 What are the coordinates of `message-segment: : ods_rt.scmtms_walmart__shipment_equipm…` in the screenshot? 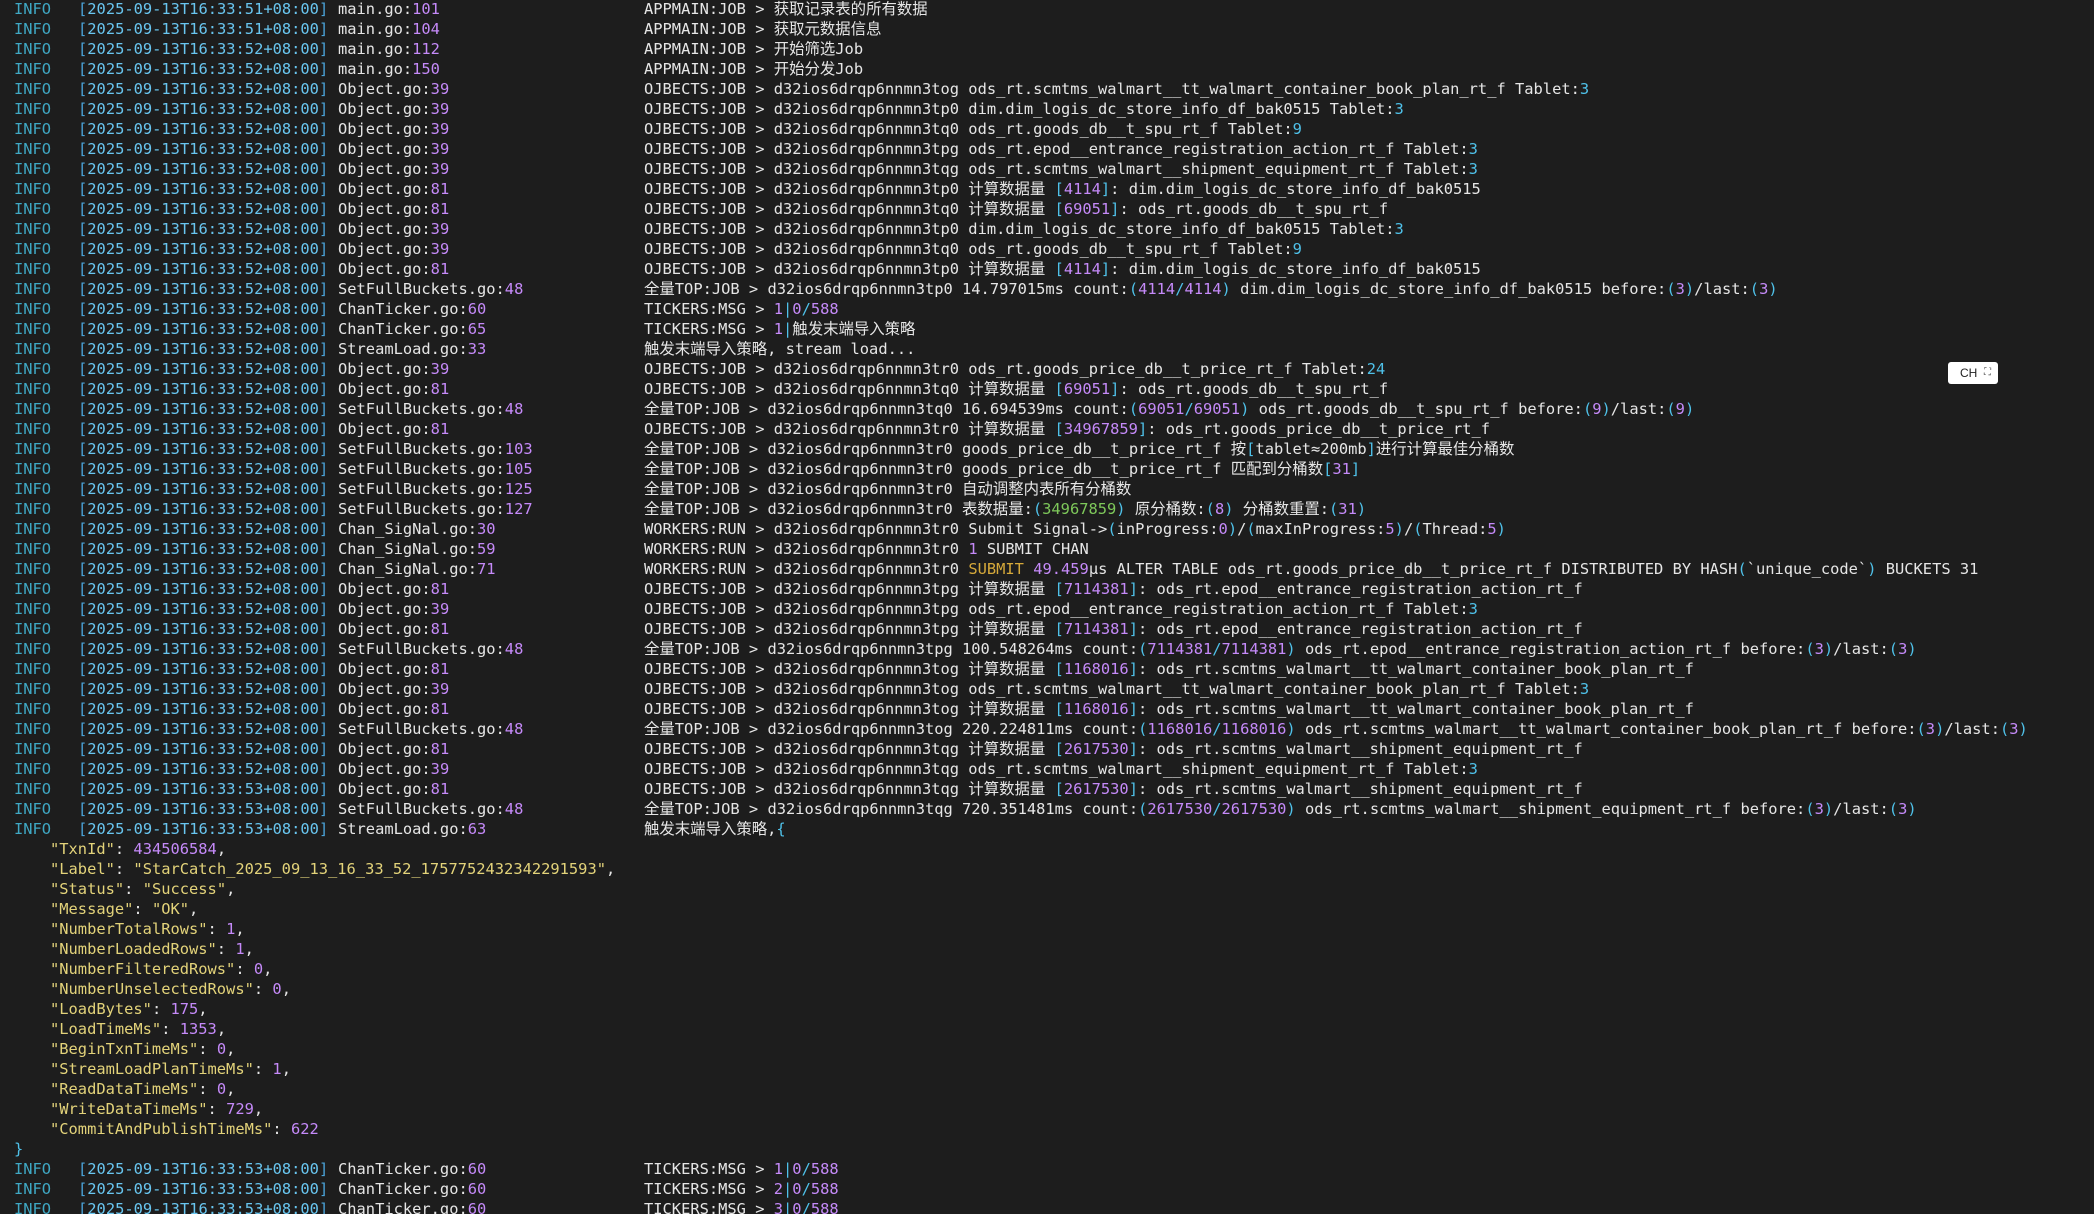 It's located at (1360, 749).